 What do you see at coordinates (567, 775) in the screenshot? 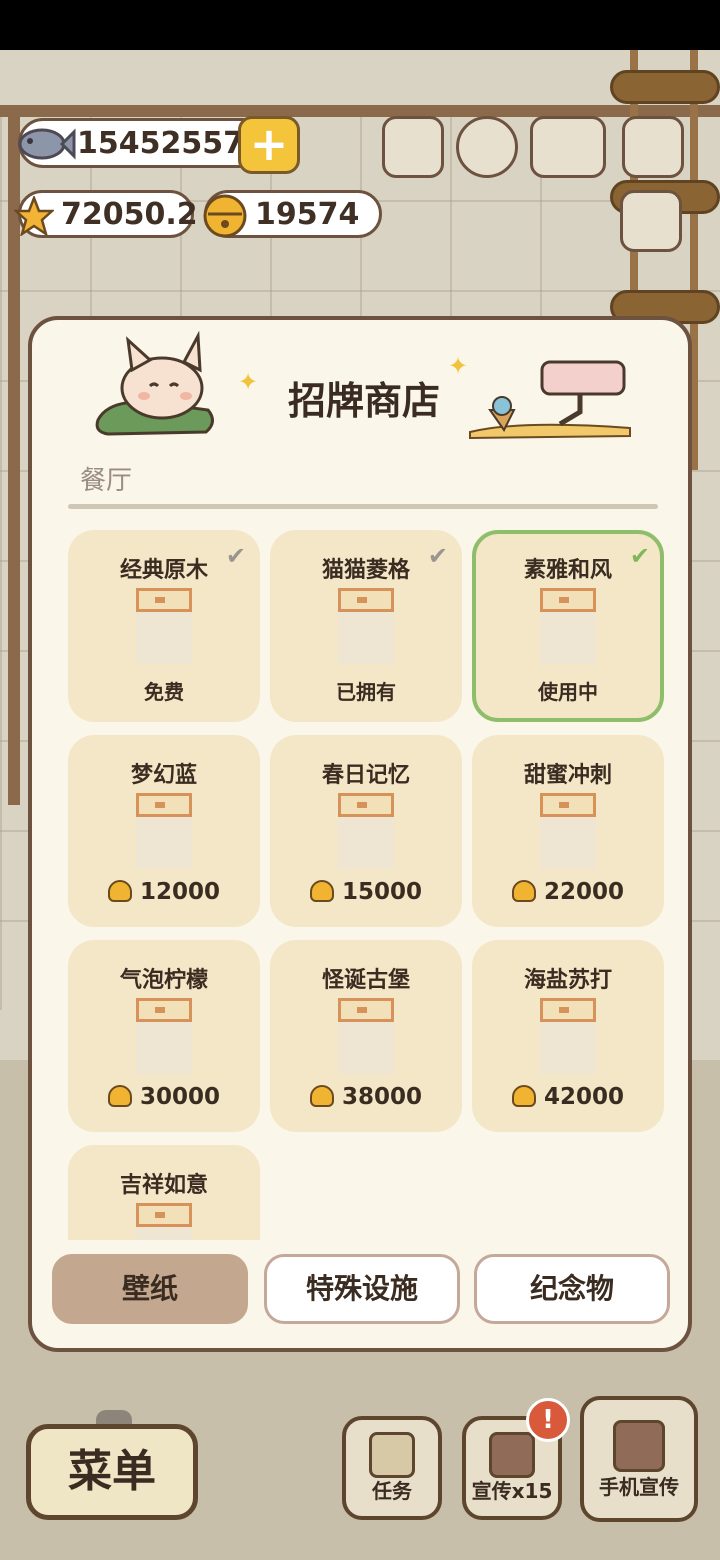
I see `item-name: 甜蜜冲刺` at bounding box center [567, 775].